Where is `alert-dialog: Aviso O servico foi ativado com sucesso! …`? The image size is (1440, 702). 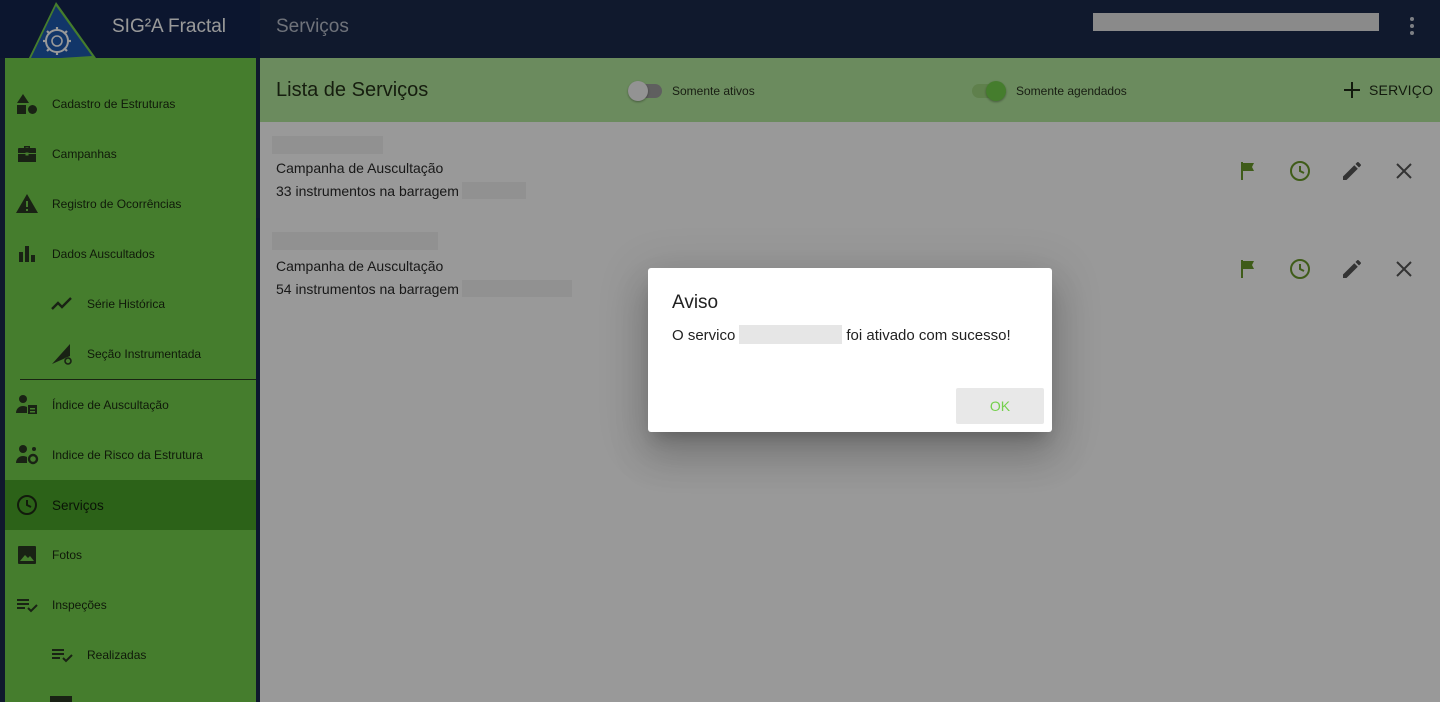
alert-dialog: Aviso O servico foi ativado com sucesso! … is located at coordinates (850, 350).